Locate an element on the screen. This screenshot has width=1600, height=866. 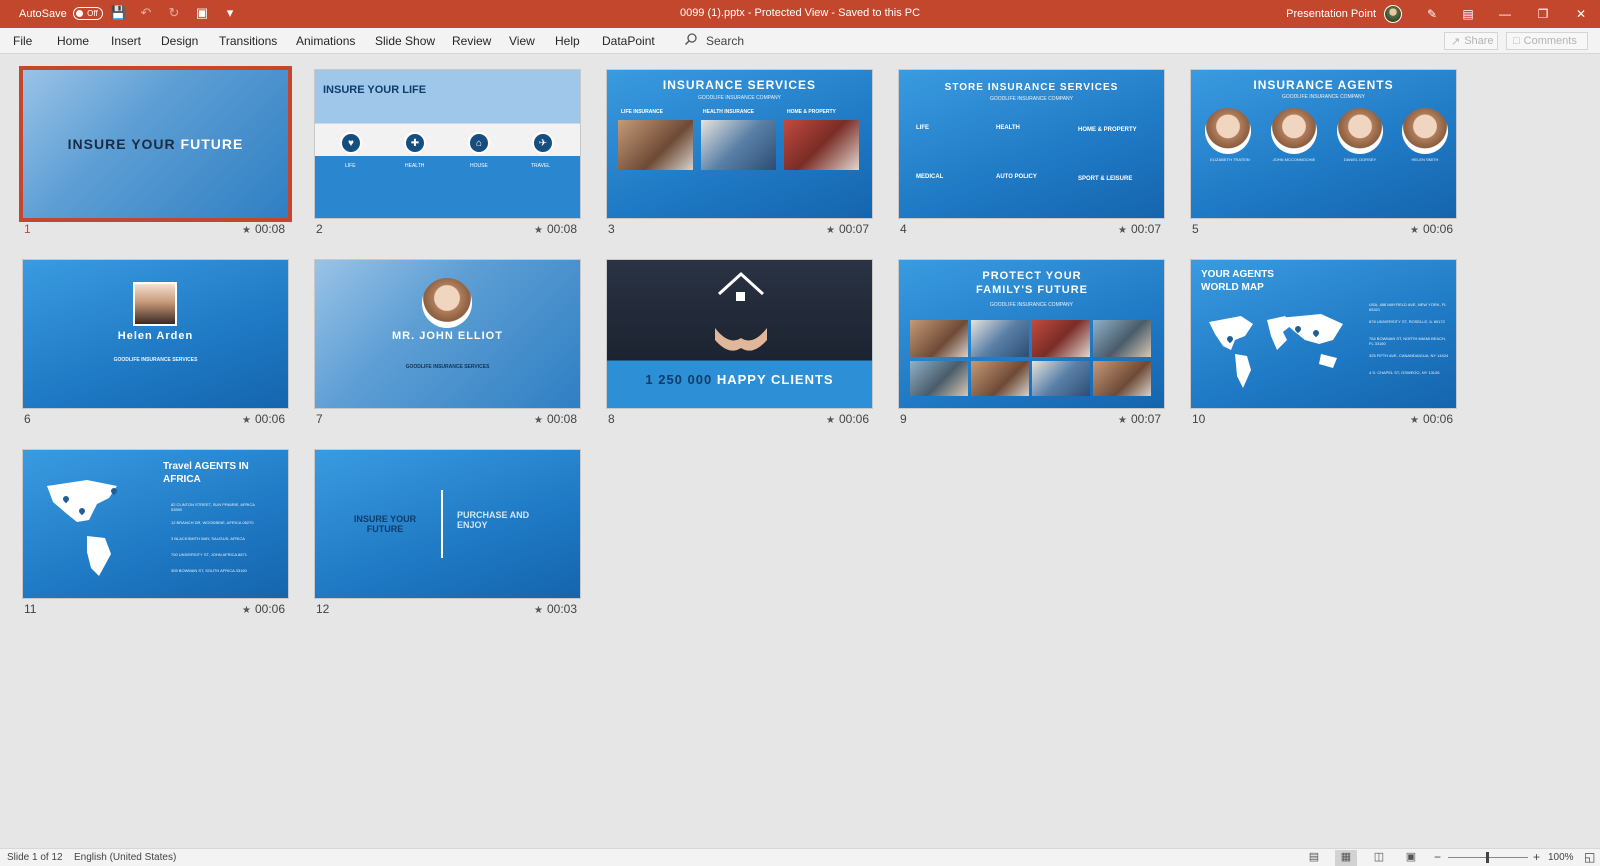
tab-insert: Insert is located at coordinates (126, 41).